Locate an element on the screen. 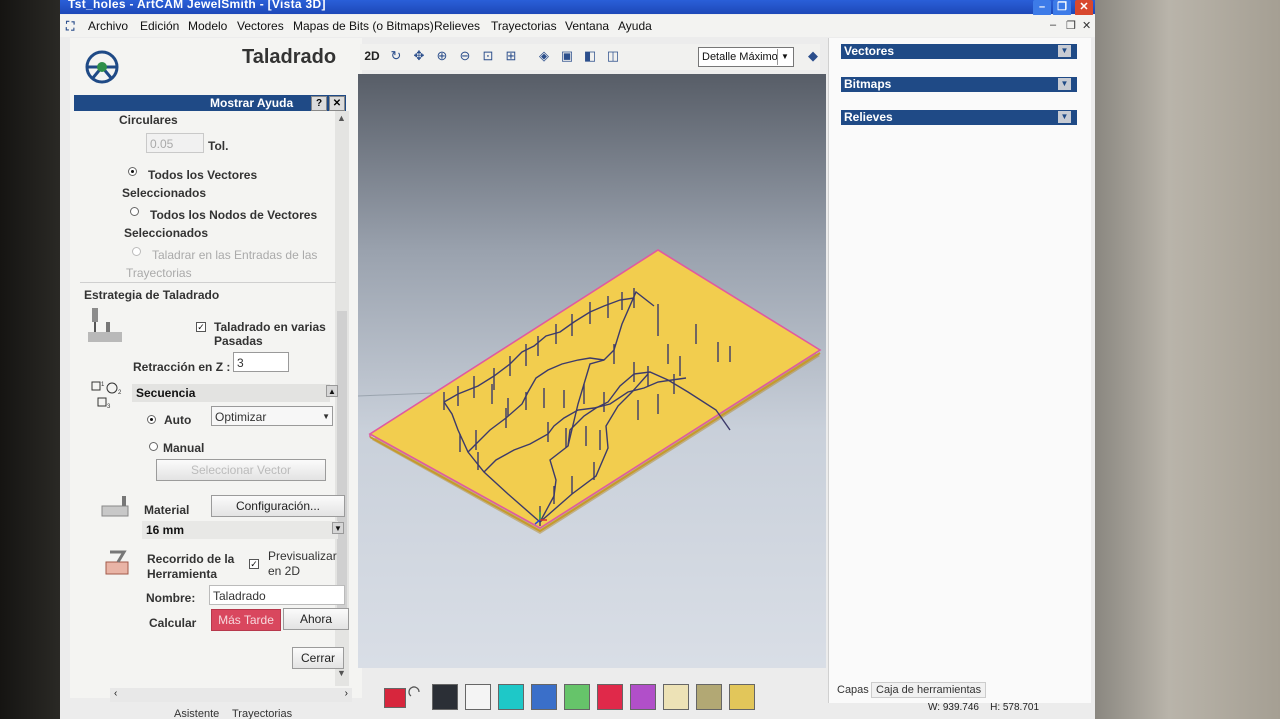  detail-level-value: Detalle Máximo is located at coordinates (740, 57).